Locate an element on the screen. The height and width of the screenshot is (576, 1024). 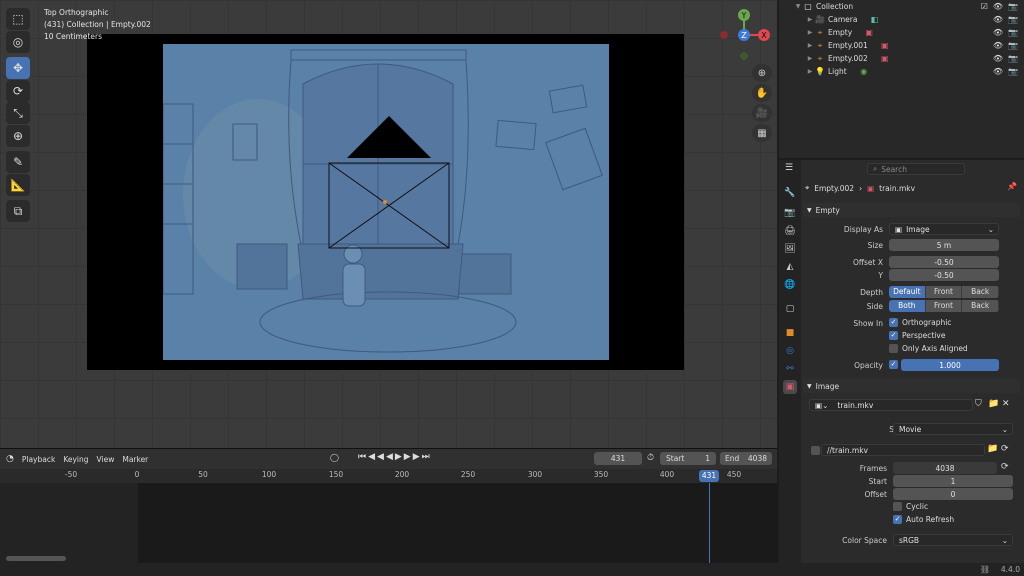
add-cube-tool: ⧉ is located at coordinates (18, 211).